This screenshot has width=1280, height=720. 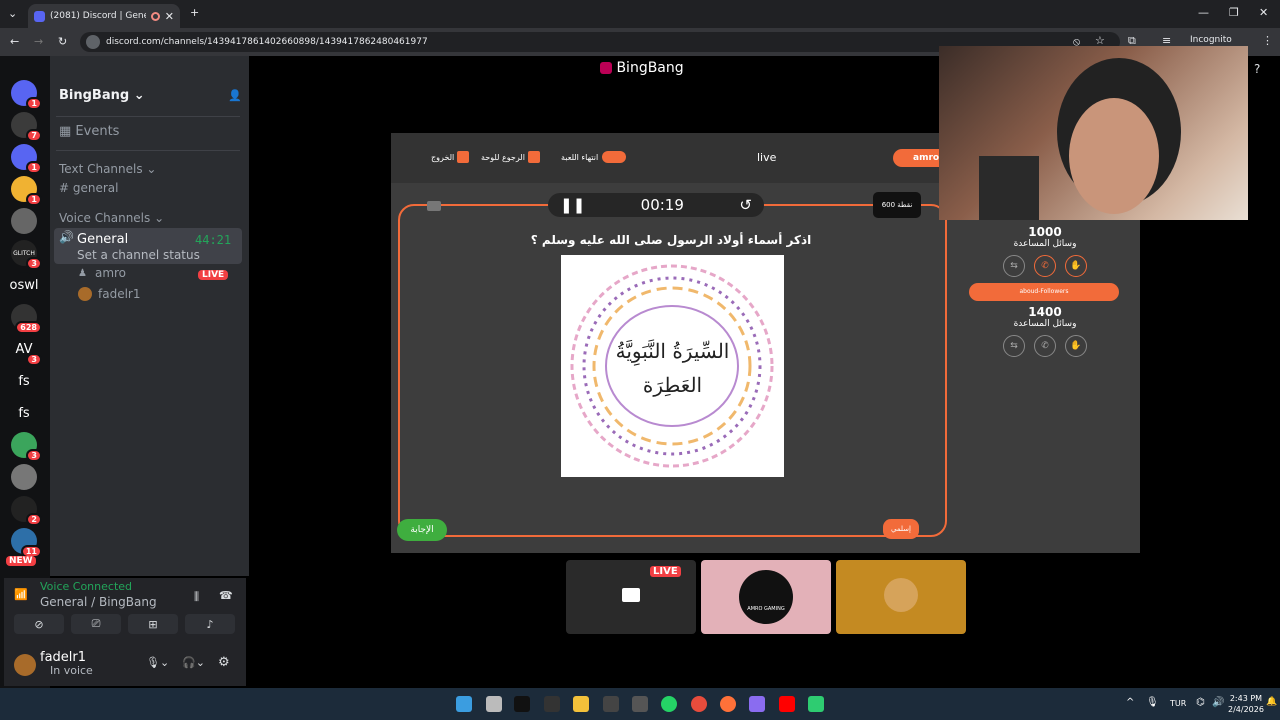 What do you see at coordinates (611, 704) in the screenshot?
I see `clipchamp-icon` at bounding box center [611, 704].